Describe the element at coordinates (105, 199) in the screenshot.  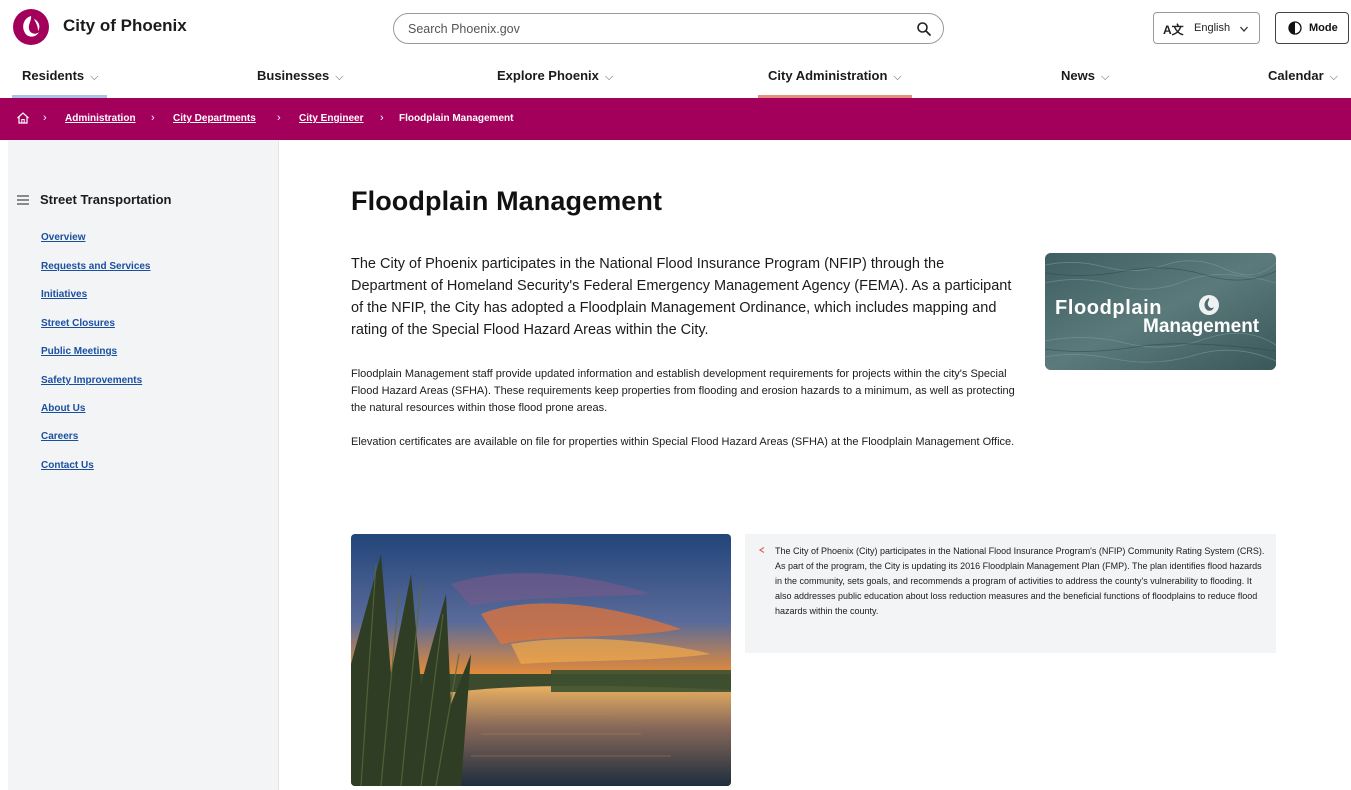
I see `sidebar-title: Street Transportation` at that location.